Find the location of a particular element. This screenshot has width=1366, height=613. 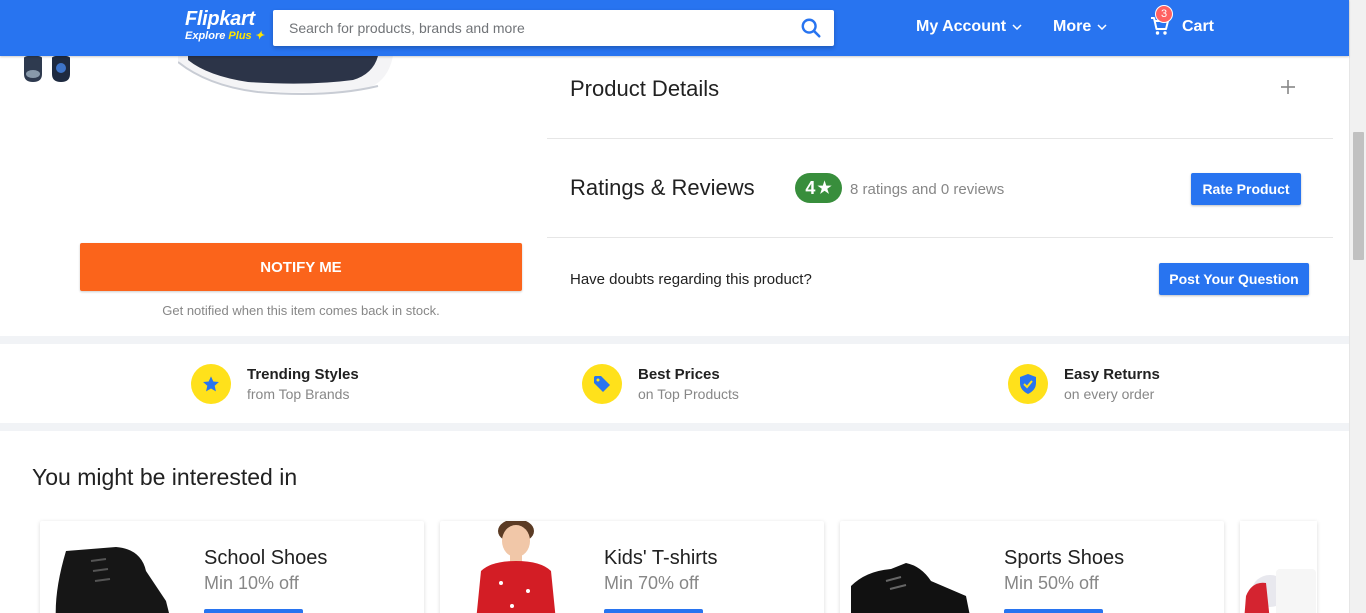

flipkart-logo: Flipkart Explore Plus ✦ is located at coordinates (224, 25).